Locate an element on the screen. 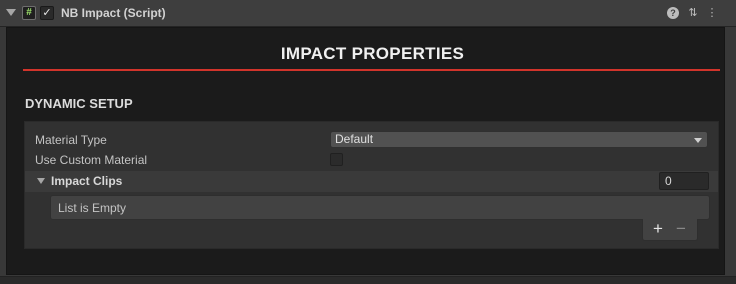 This screenshot has height=284, width=736. help-icon: ? is located at coordinates (673, 13).